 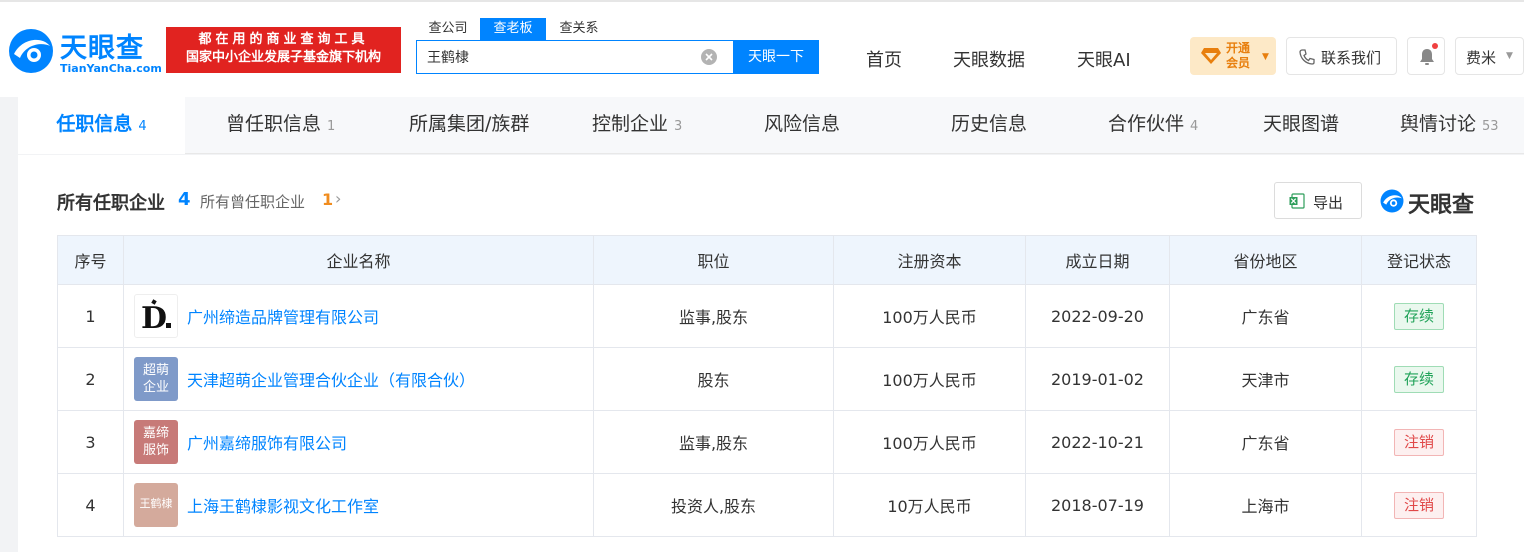 I want to click on bell-icon, so click(x=1427, y=57).